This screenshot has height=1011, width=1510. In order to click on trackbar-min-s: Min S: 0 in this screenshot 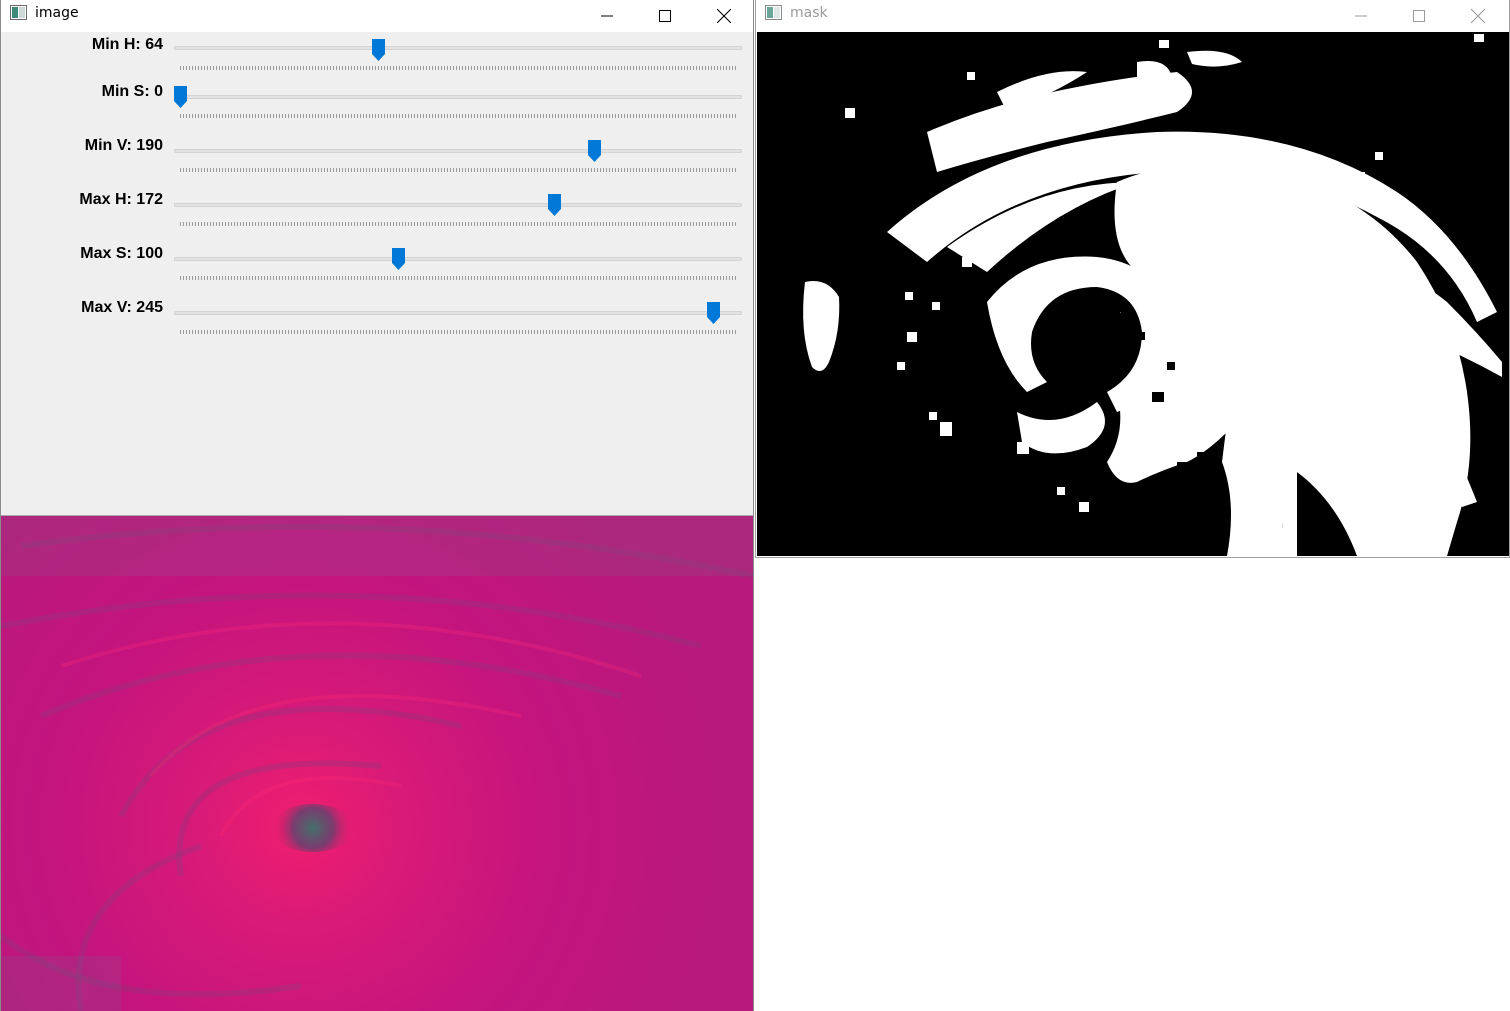, I will do `click(377, 104)`.